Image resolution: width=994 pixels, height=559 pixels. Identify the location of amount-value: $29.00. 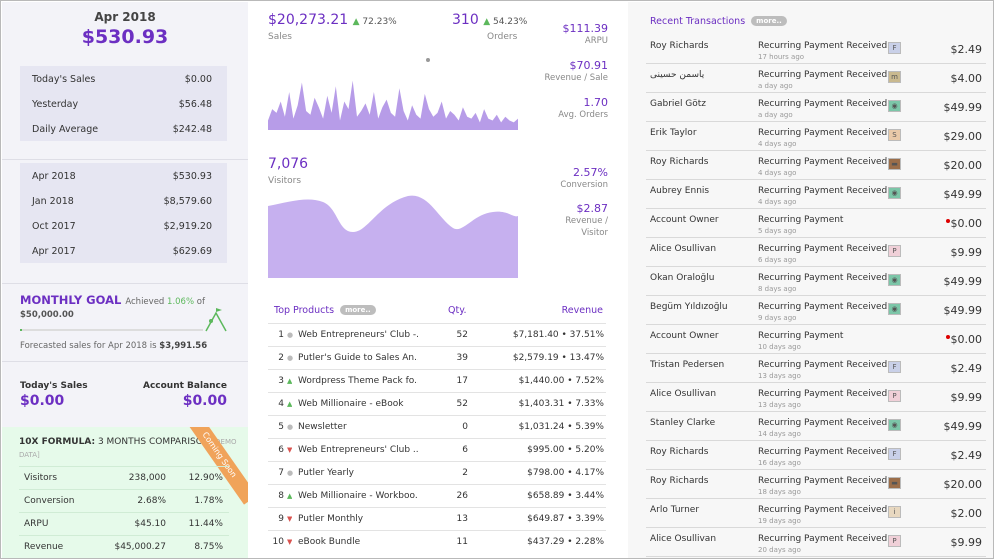
(963, 136).